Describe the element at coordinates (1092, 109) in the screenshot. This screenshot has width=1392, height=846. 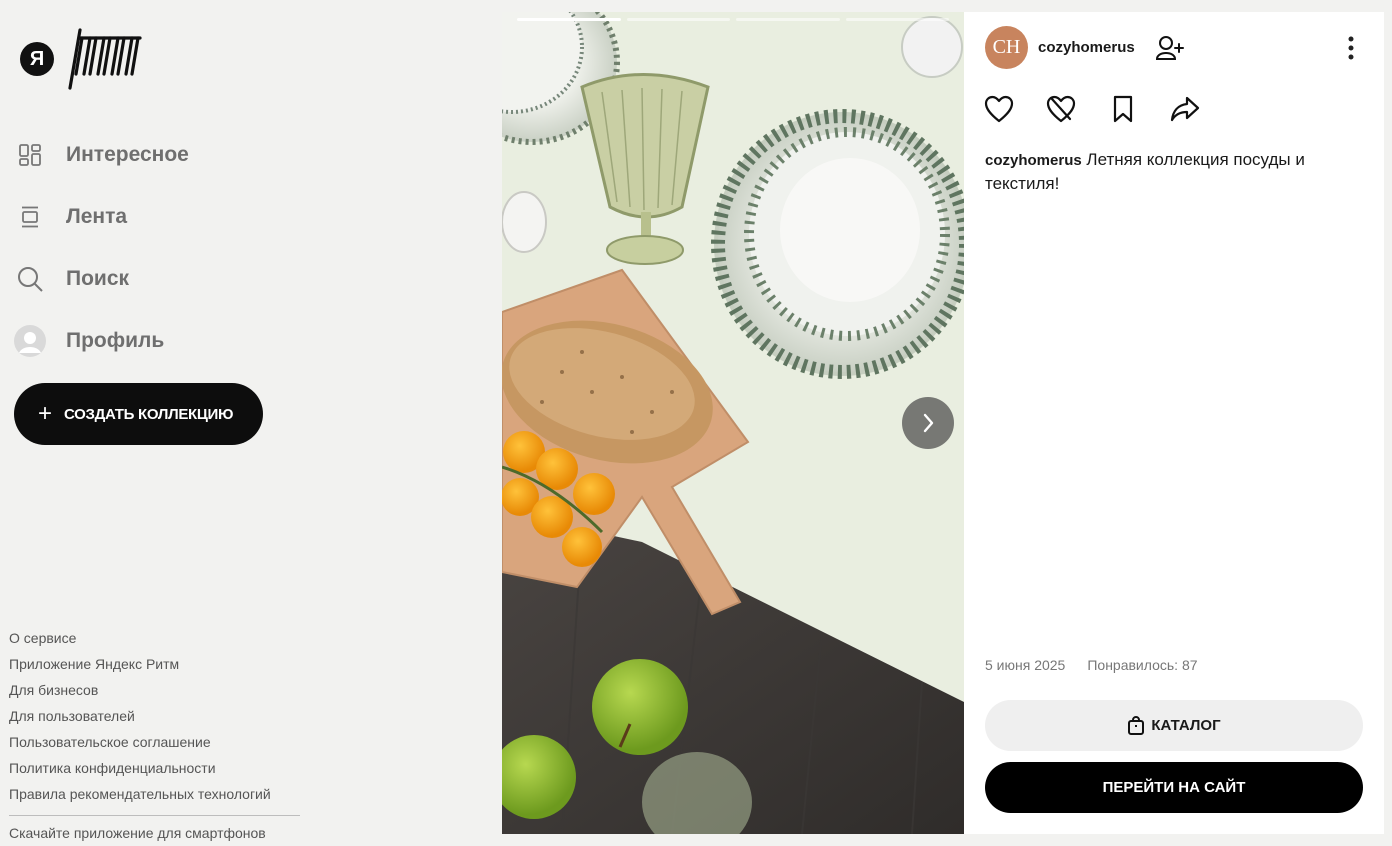
I see `post-actions` at that location.